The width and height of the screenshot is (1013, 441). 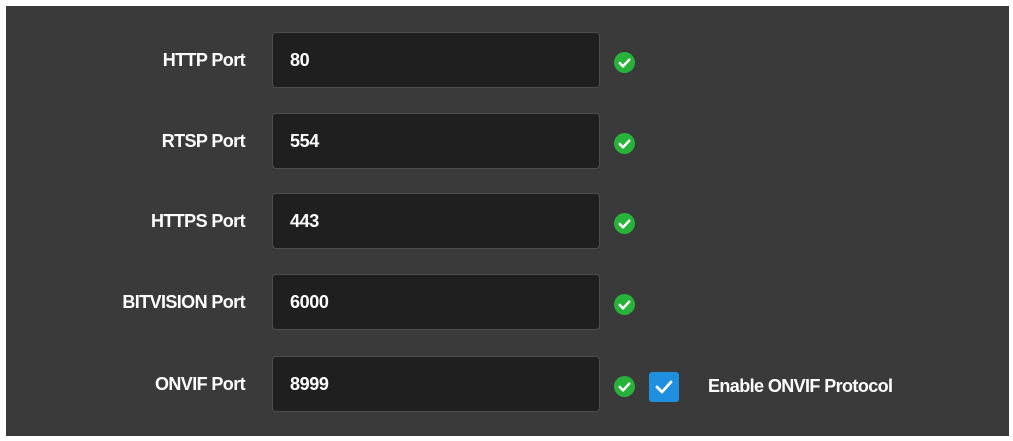 I want to click on bitvision-port-input, so click(x=436, y=302).